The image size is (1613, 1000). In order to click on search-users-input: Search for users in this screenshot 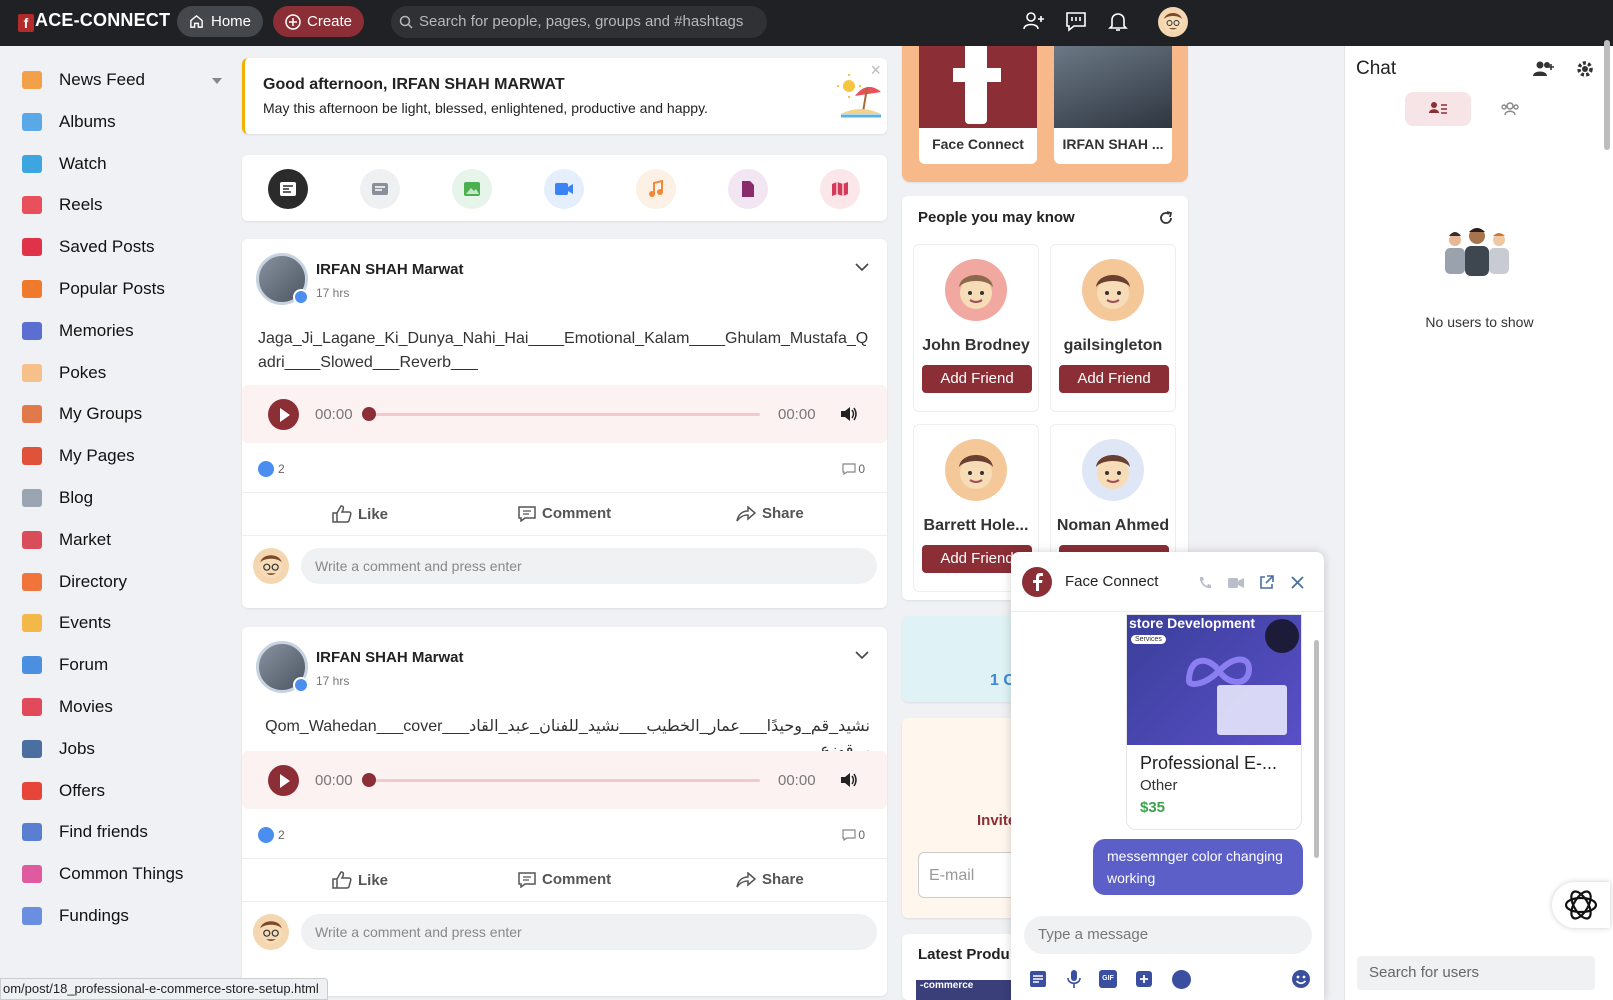, I will do `click(1476, 973)`.